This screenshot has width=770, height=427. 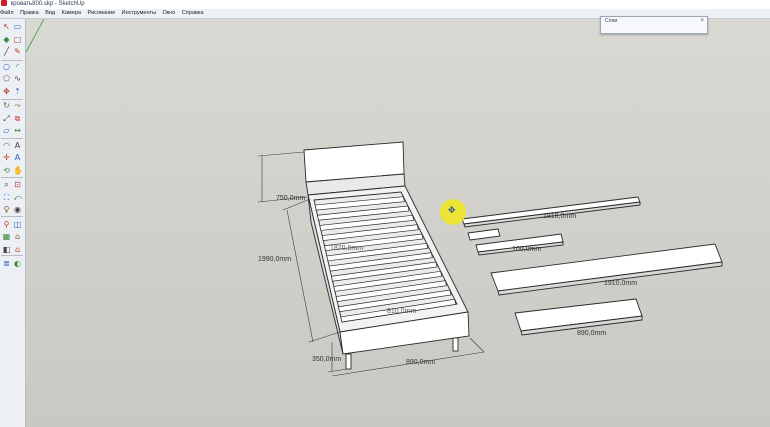 I want to click on dim-leg-height: 350,0mm, so click(x=326, y=359).